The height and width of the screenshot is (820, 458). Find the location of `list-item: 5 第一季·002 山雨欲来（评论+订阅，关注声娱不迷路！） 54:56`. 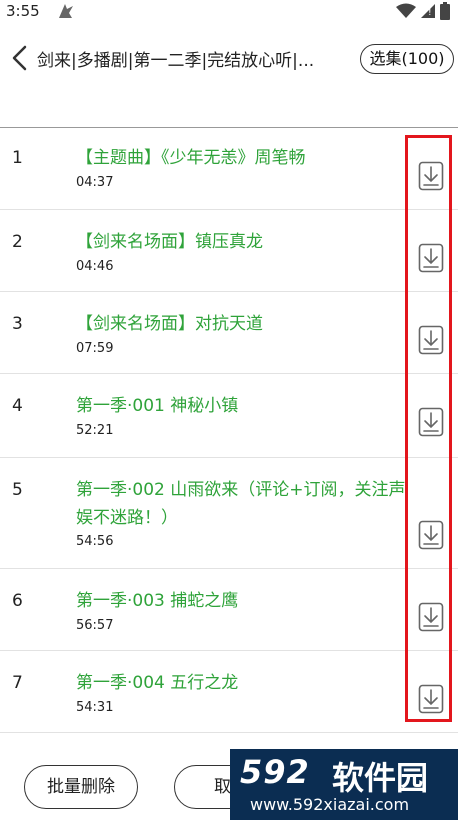

list-item: 5 第一季·002 山雨欲来（评论+订阅，关注声娱不迷路！） 54:56 is located at coordinates (229, 513).